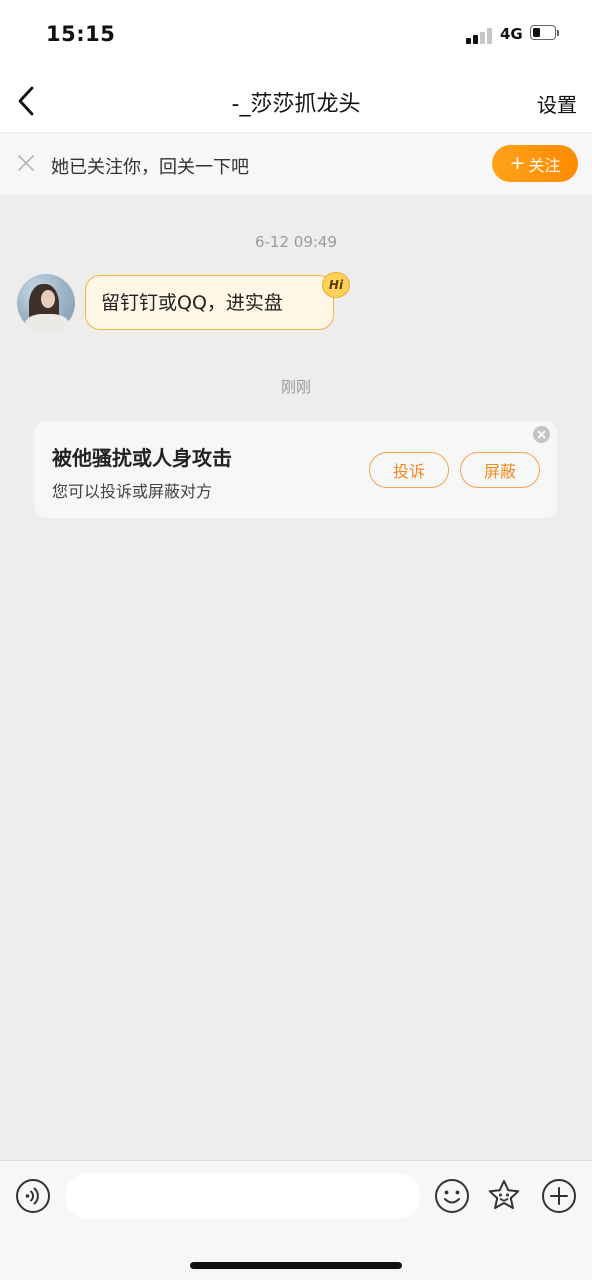  Describe the element at coordinates (544, 165) in the screenshot. I see `follow-button-label: 关注` at that location.